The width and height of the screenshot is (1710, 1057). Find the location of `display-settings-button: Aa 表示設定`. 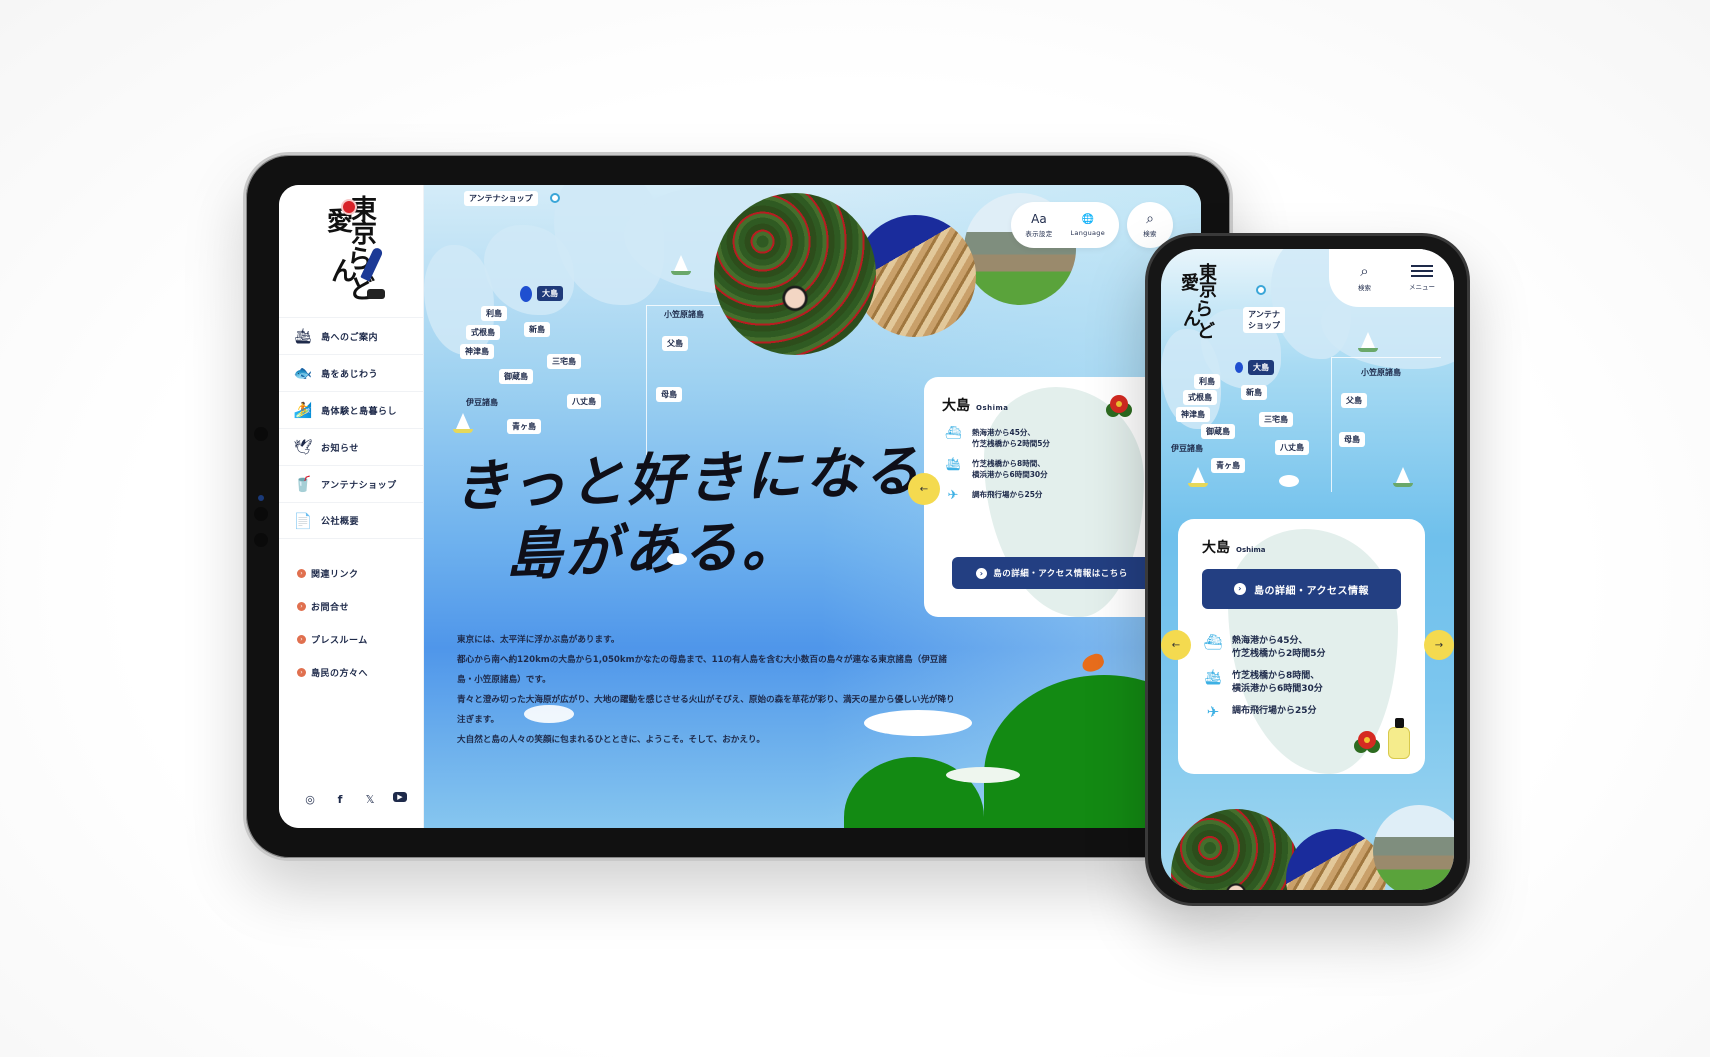

display-settings-button: Aa 表示設定 is located at coordinates (1038, 225).